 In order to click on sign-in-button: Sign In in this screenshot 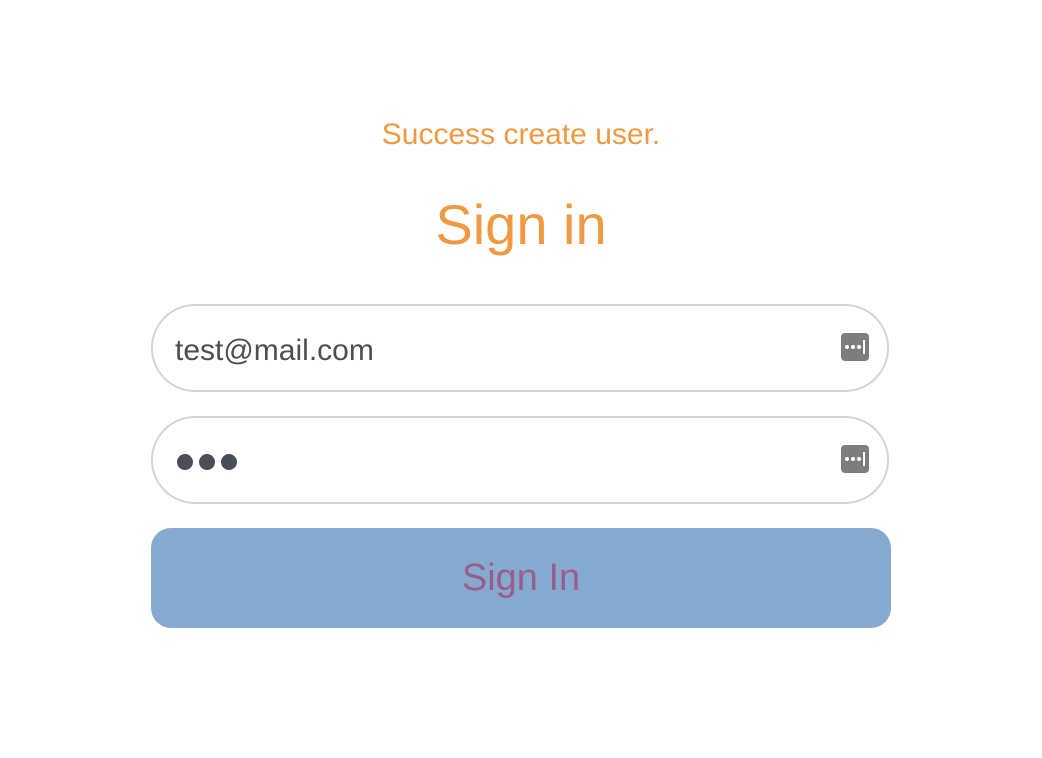, I will do `click(521, 578)`.